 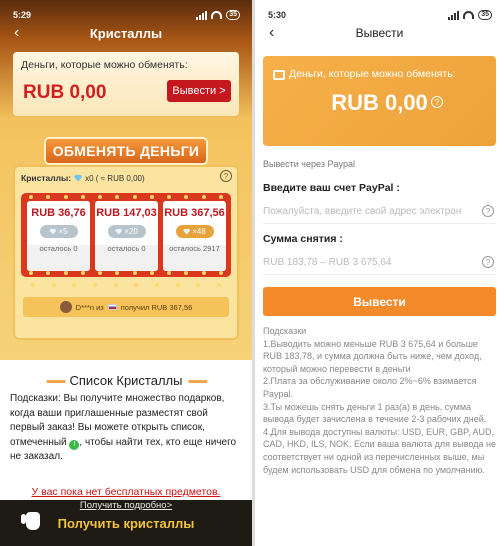 I want to click on avatar, so click(x=65, y=307).